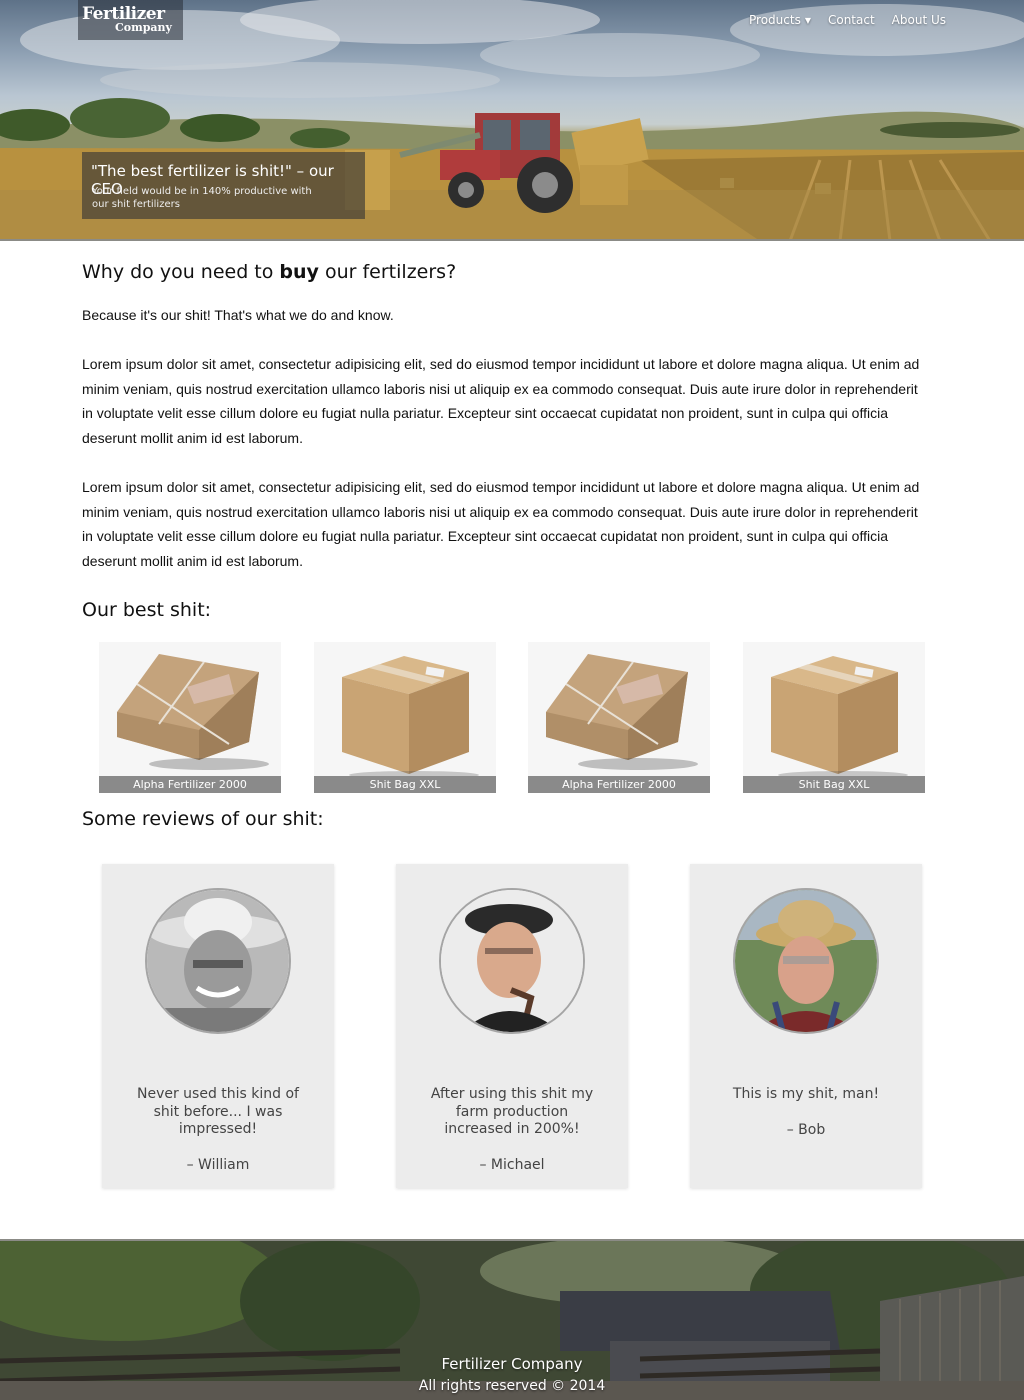 The height and width of the screenshot is (1400, 1024). I want to click on main-nav: Products ▼ Contact About Us, so click(856, 20).